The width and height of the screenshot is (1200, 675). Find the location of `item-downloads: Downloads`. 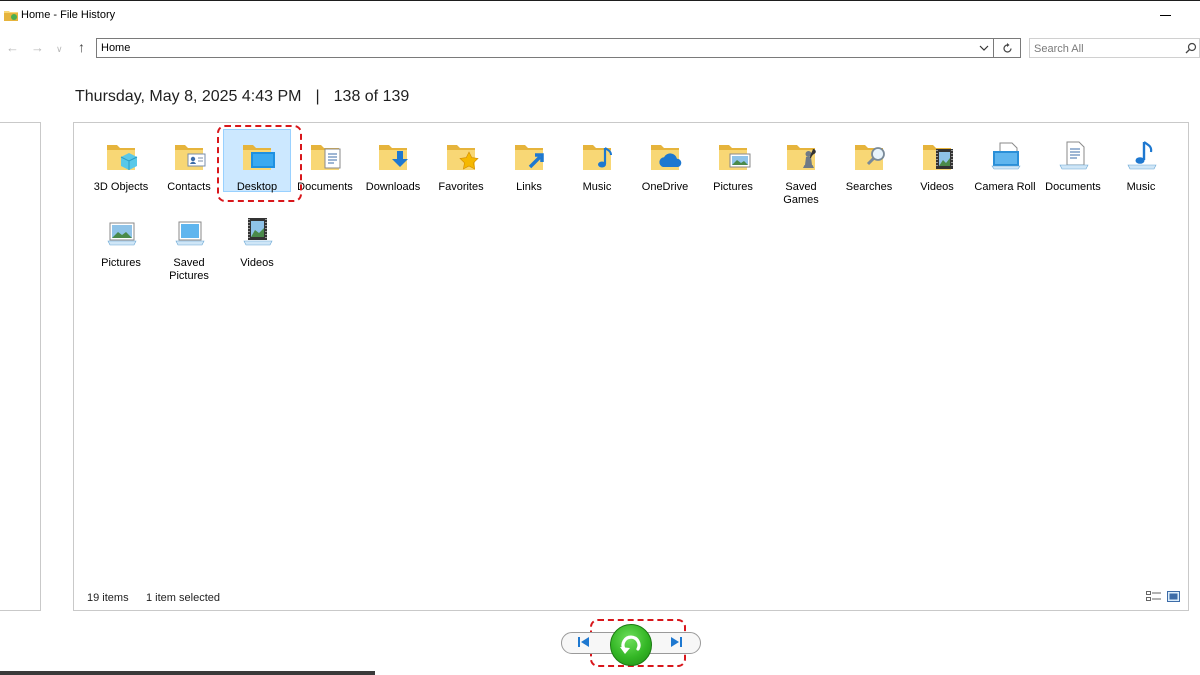

item-downloads: Downloads is located at coordinates (393, 164).